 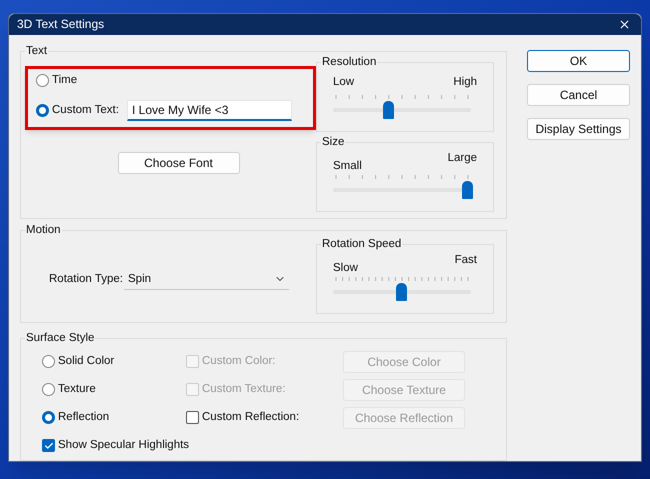 I want to click on dialog-button: Cancel, so click(x=578, y=95).